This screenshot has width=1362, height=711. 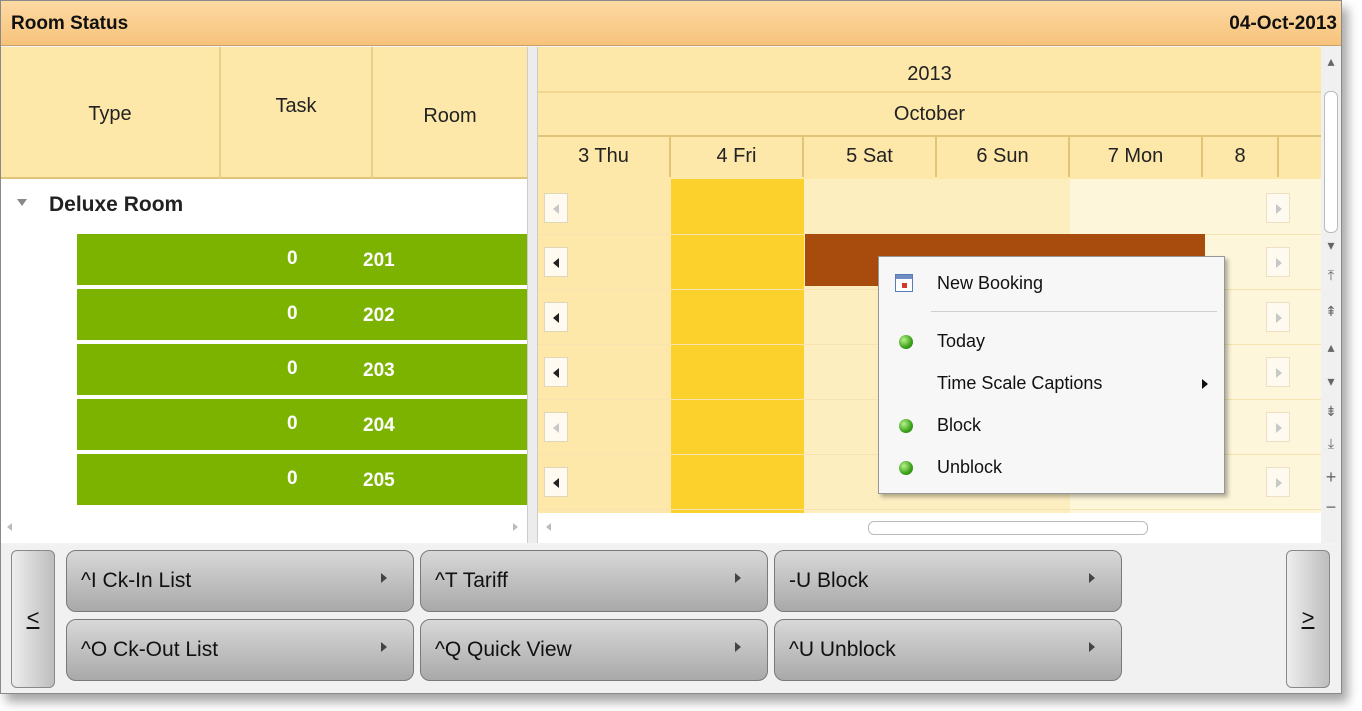 What do you see at coordinates (450, 116) in the screenshot?
I see `column-header-room-label: Room` at bounding box center [450, 116].